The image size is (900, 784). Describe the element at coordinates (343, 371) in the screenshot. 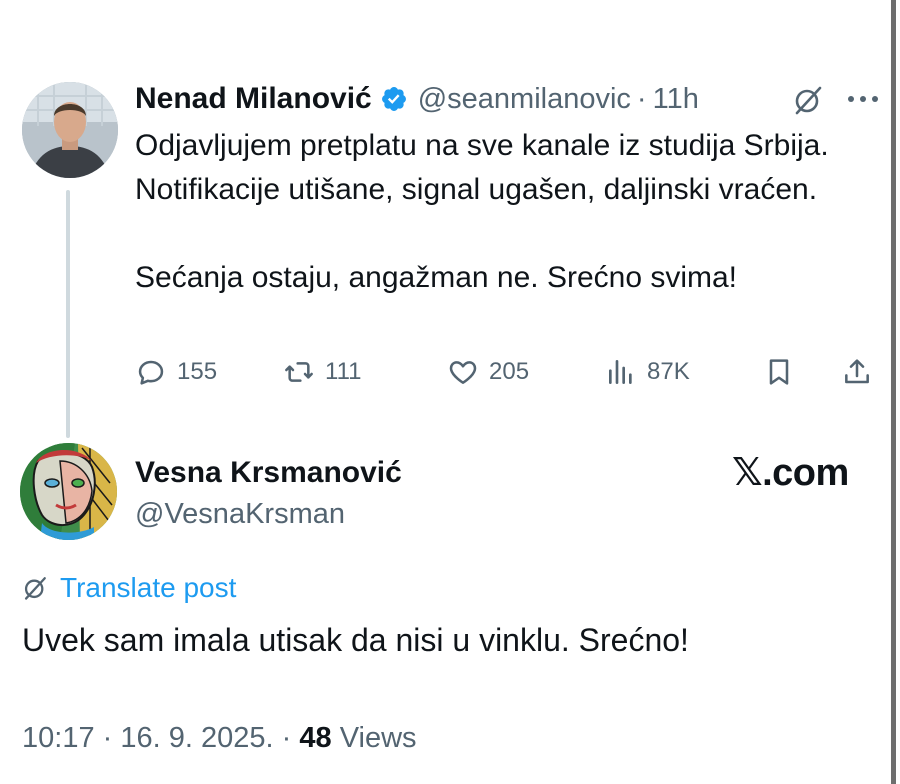

I see `repost-count: 111` at that location.